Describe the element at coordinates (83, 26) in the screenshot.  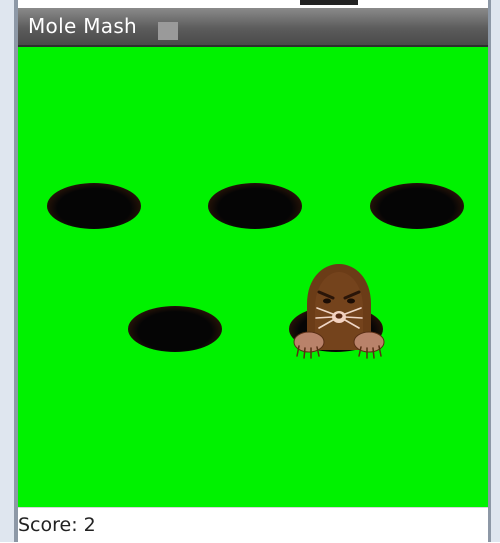
I see `app-title: Mole Mash` at that location.